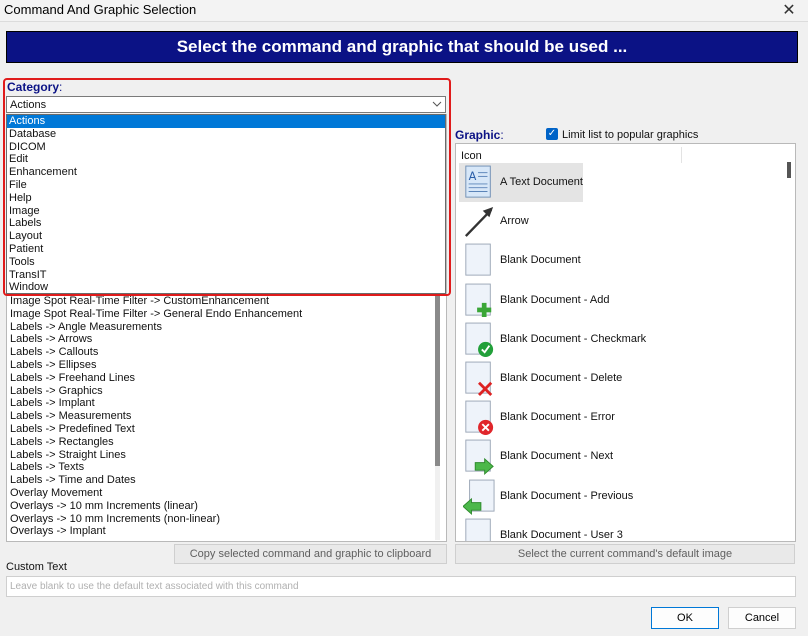 Image resolution: width=808 pixels, height=636 pixels. What do you see at coordinates (626, 378) in the screenshot?
I see `graphic-list-item: Blank Document - Delete` at bounding box center [626, 378].